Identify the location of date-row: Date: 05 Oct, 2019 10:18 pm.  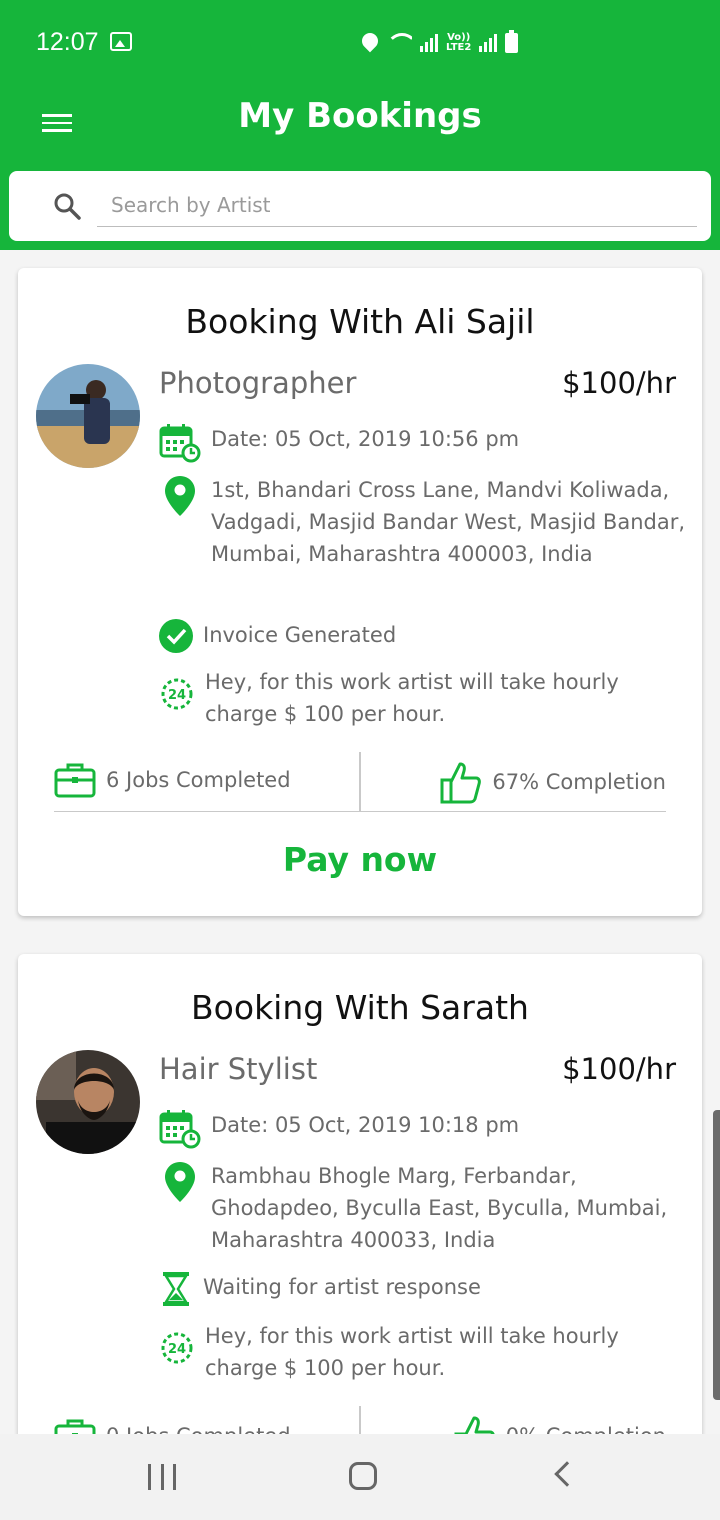
(339, 1129).